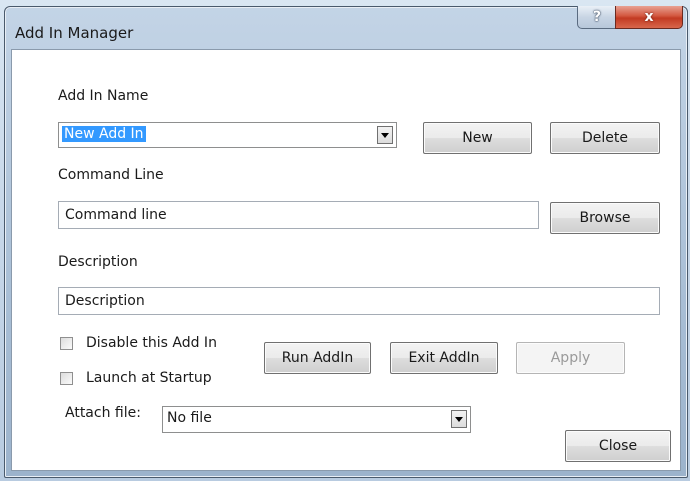 This screenshot has height=481, width=690. I want to click on launch-startup-checkbox, so click(66, 378).